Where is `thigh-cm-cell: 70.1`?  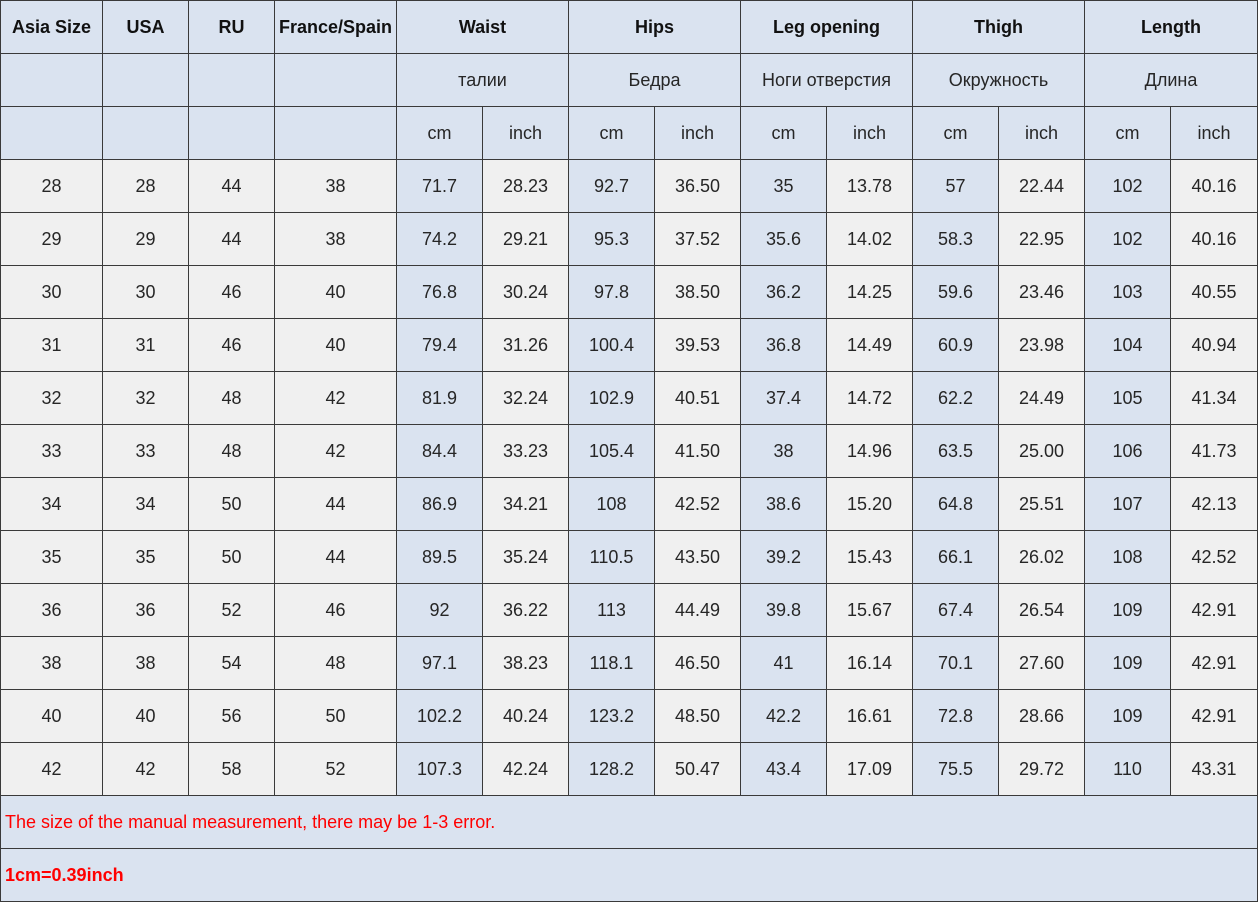 thigh-cm-cell: 70.1 is located at coordinates (956, 663).